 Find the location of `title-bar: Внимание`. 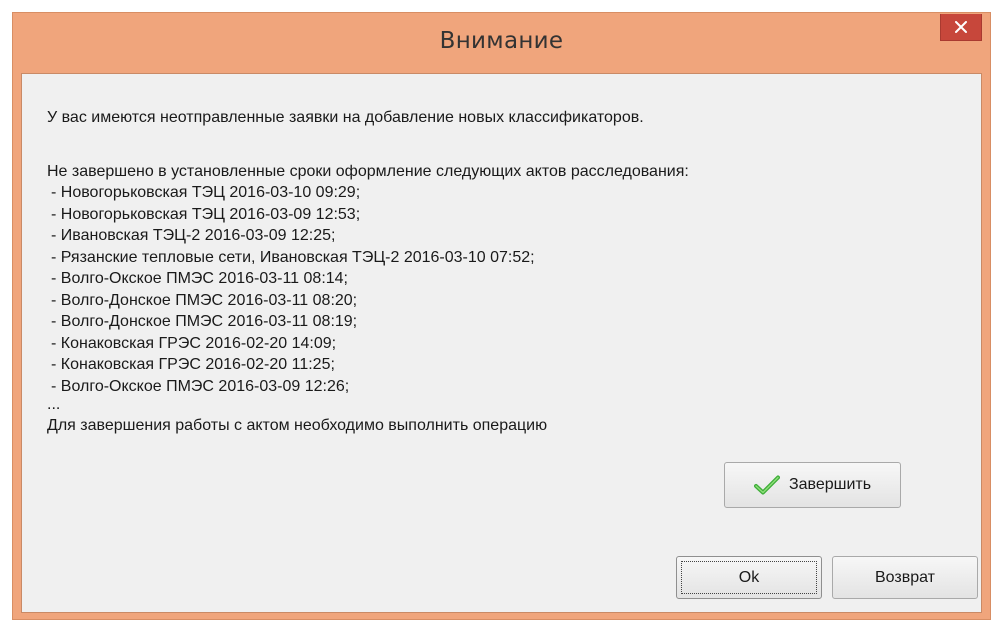

title-bar: Внимание is located at coordinates (501, 43).